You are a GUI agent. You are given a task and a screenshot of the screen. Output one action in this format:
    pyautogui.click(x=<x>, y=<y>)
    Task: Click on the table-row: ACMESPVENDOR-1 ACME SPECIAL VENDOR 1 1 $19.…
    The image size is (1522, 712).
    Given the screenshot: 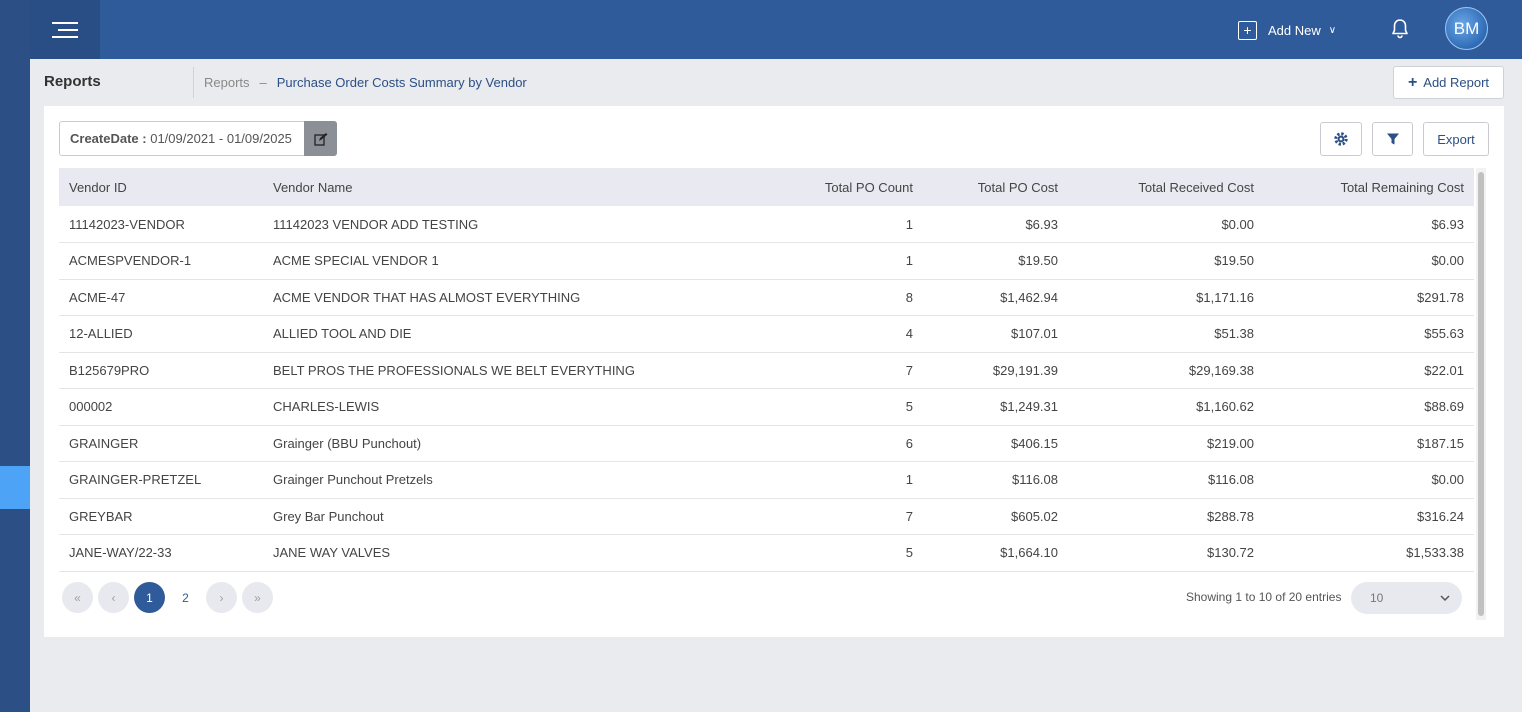 What is the action you would take?
    pyautogui.click(x=766, y=261)
    